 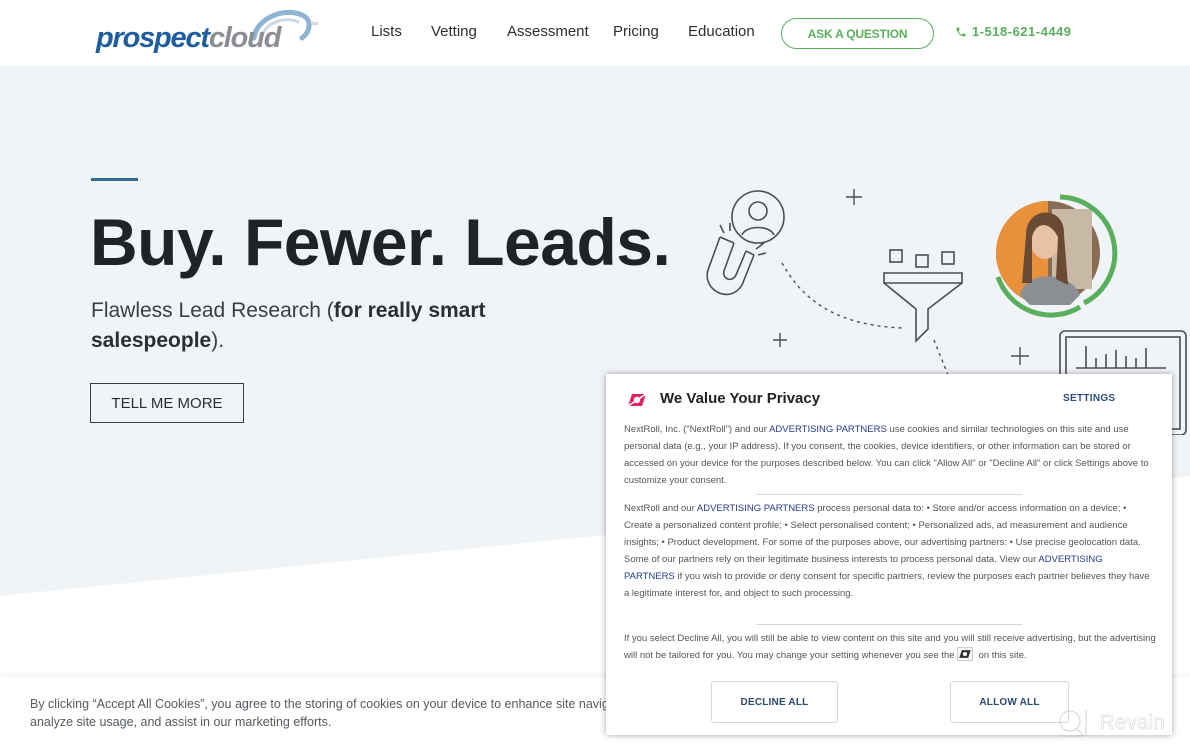 I want to click on phone-link: 1-518-621-4449, so click(x=1013, y=31).